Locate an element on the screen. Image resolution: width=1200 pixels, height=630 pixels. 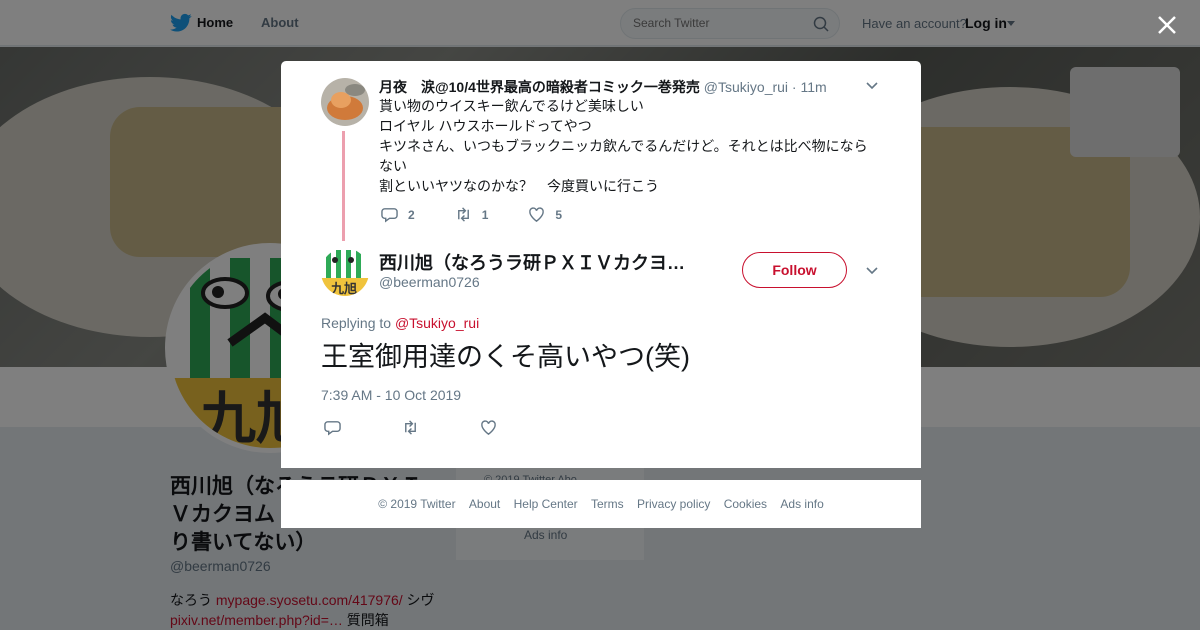
retweet-button: 1 is located at coordinates (472, 214).